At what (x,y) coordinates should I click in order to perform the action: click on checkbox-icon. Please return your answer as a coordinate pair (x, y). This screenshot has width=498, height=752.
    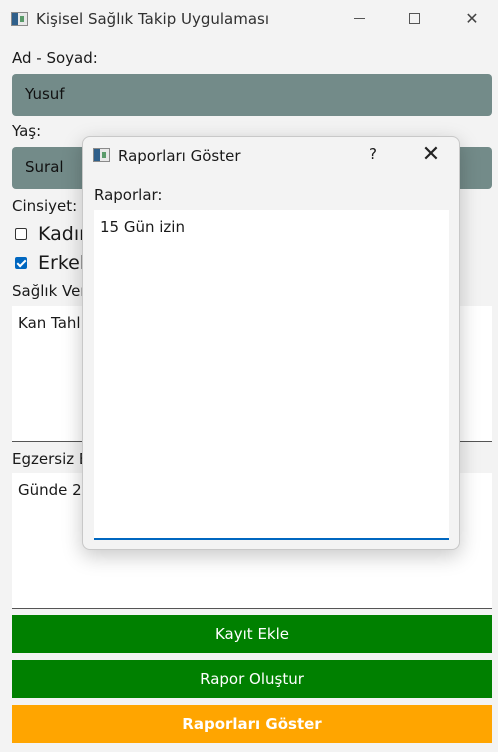
    Looking at the image, I should click on (21, 234).